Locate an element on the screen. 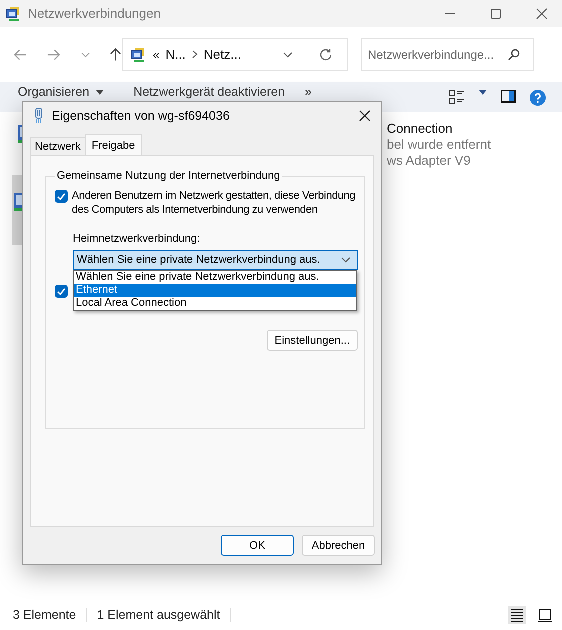  dropdown-option: Local Area Connection is located at coordinates (215, 303).